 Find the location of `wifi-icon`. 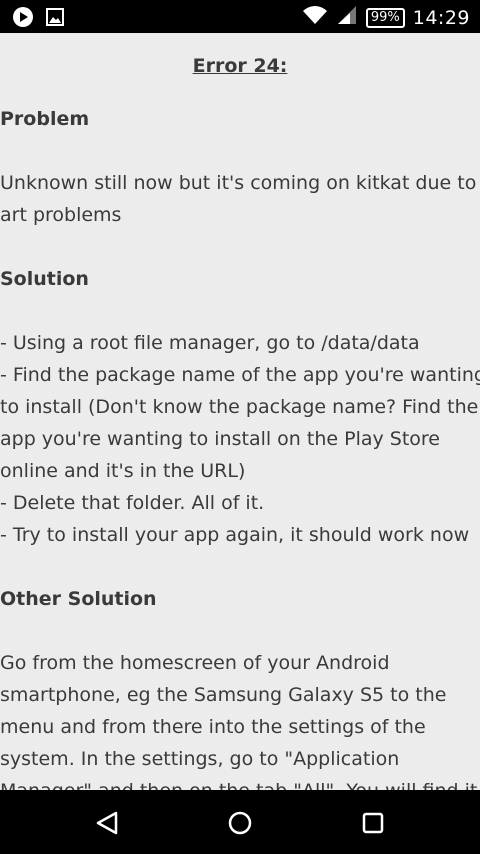

wifi-icon is located at coordinates (315, 17).